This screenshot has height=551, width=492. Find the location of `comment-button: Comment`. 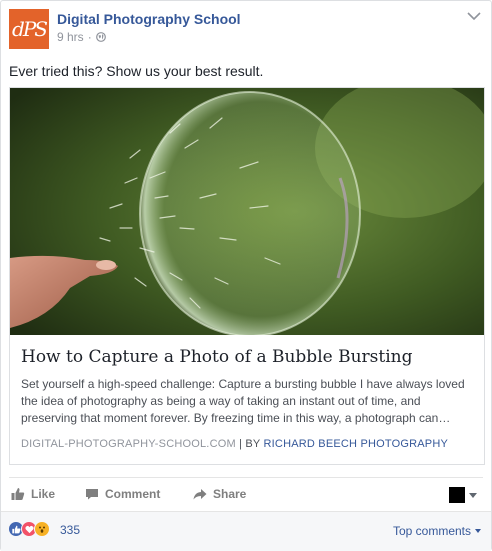

comment-button: Comment is located at coordinates (122, 494).